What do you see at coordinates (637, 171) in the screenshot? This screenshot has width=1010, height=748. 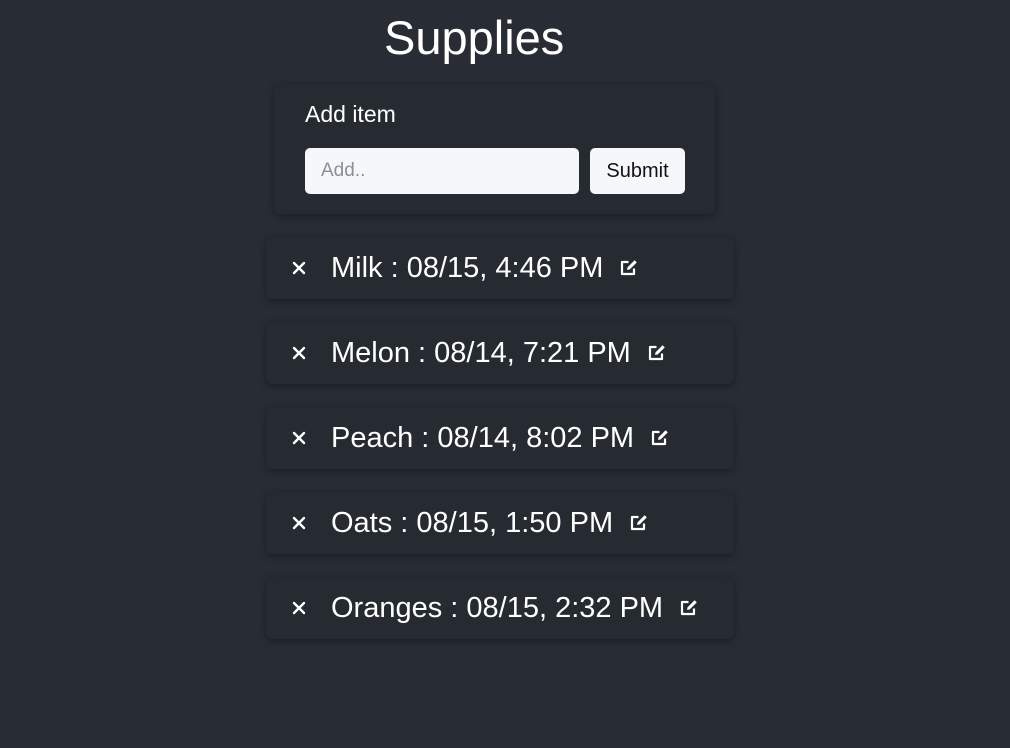 I see `submit-button: Submit` at bounding box center [637, 171].